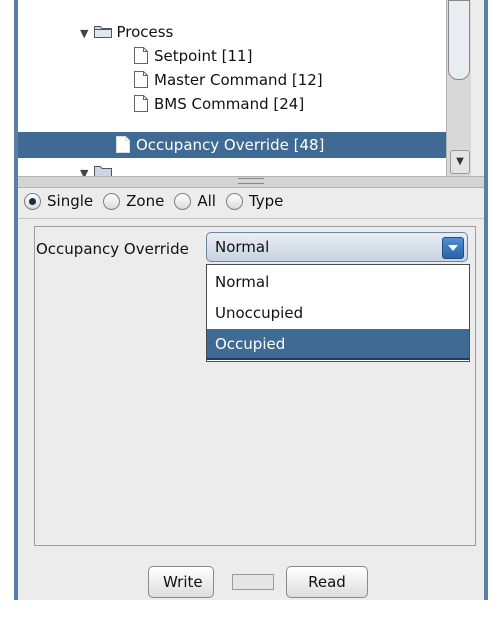  What do you see at coordinates (203, 56) in the screenshot?
I see `tree-item-label: Setpoint [11]` at bounding box center [203, 56].